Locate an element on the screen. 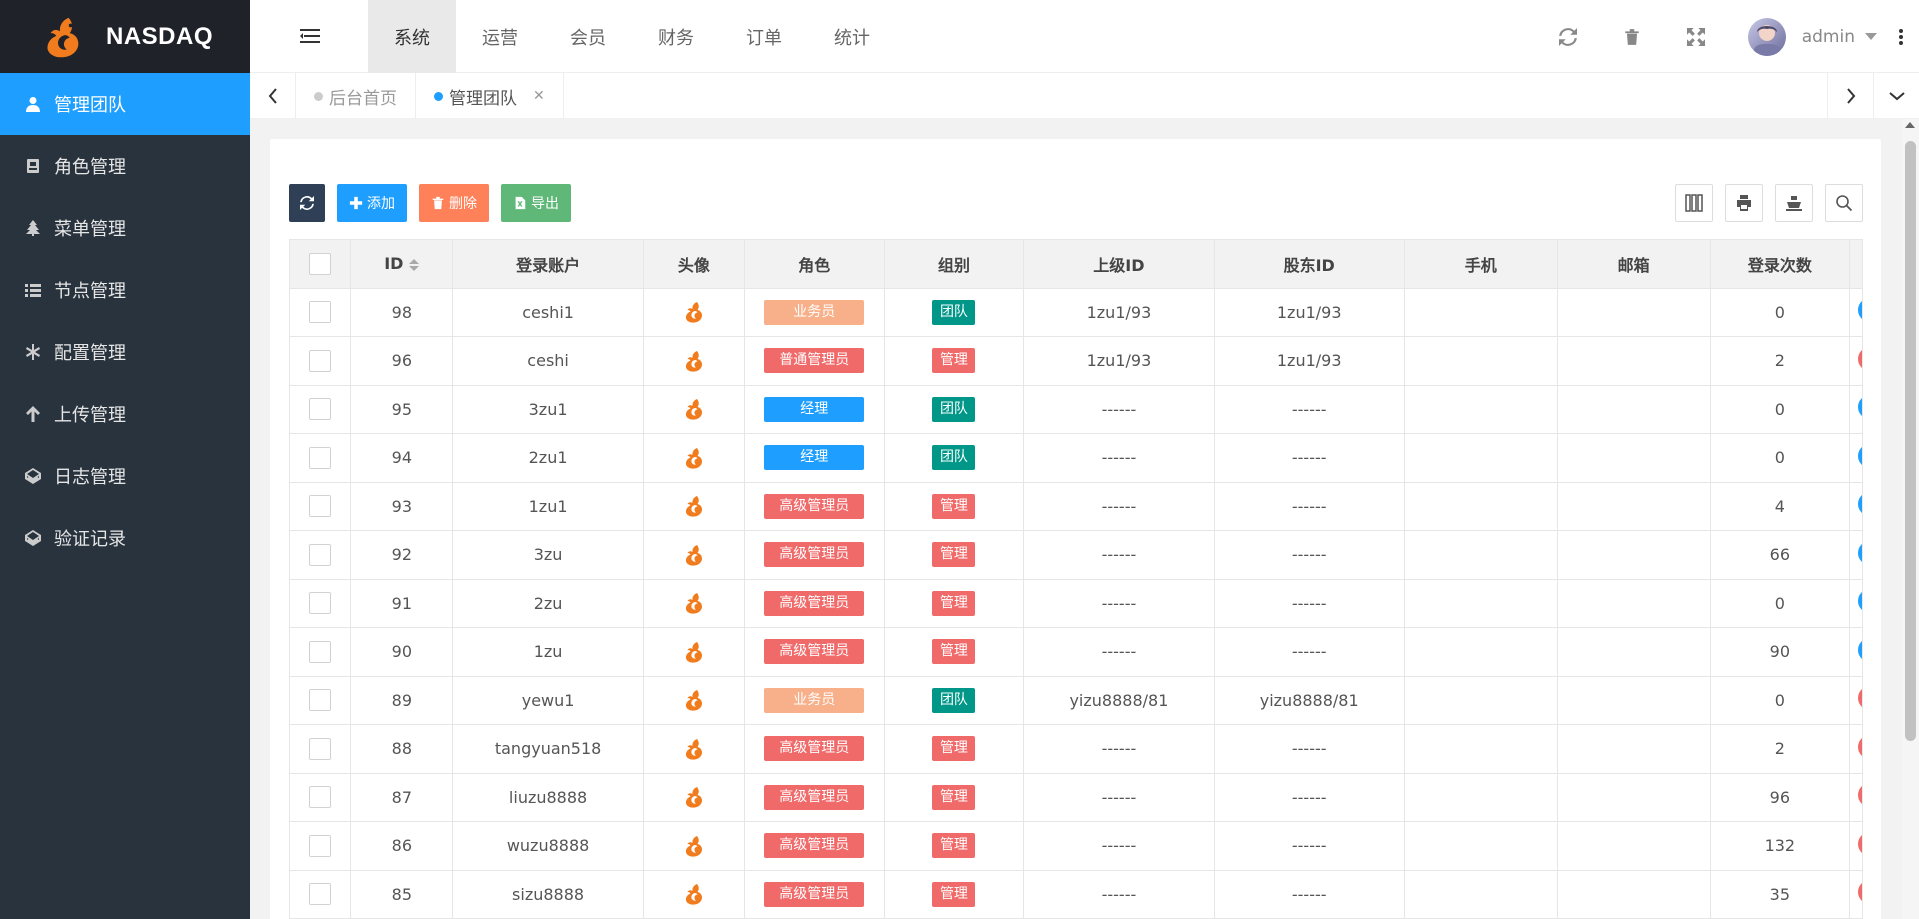 This screenshot has height=919, width=1919. cell-id: 90 is located at coordinates (402, 652).